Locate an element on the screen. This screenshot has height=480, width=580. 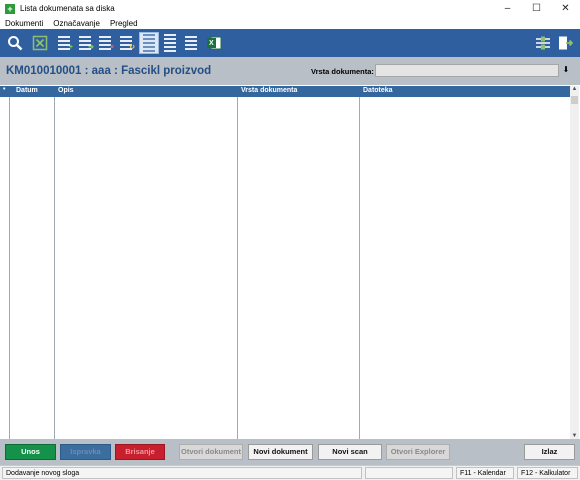
excel-badge: X is located at coordinates (211, 43).